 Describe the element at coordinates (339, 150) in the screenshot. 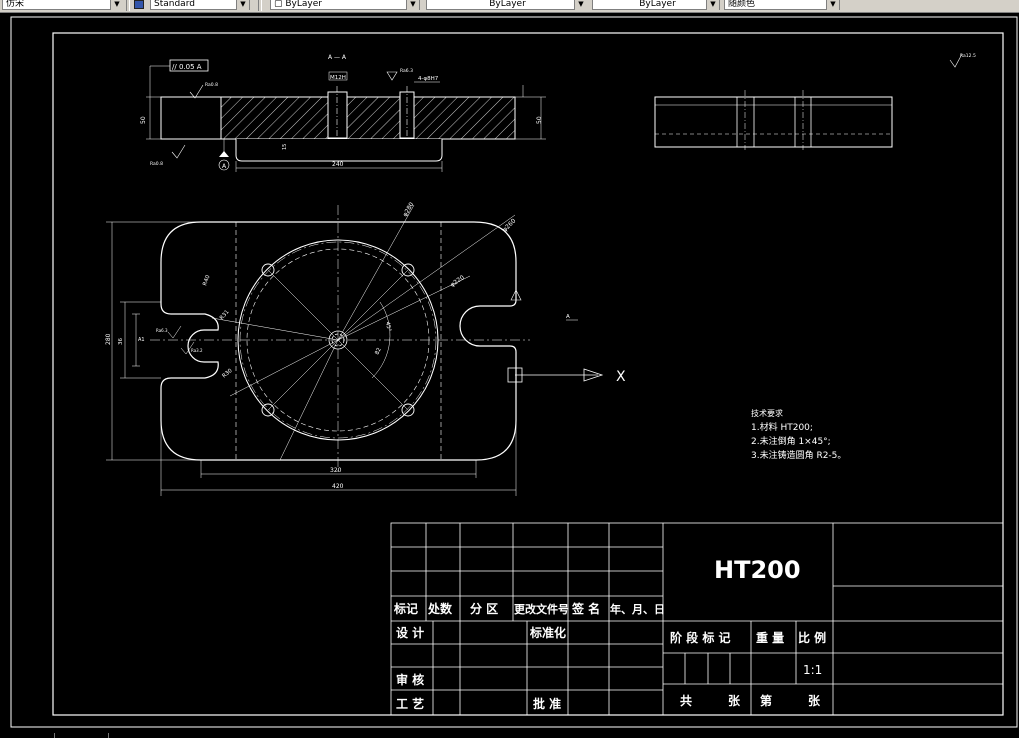

I see `section-slot` at that location.